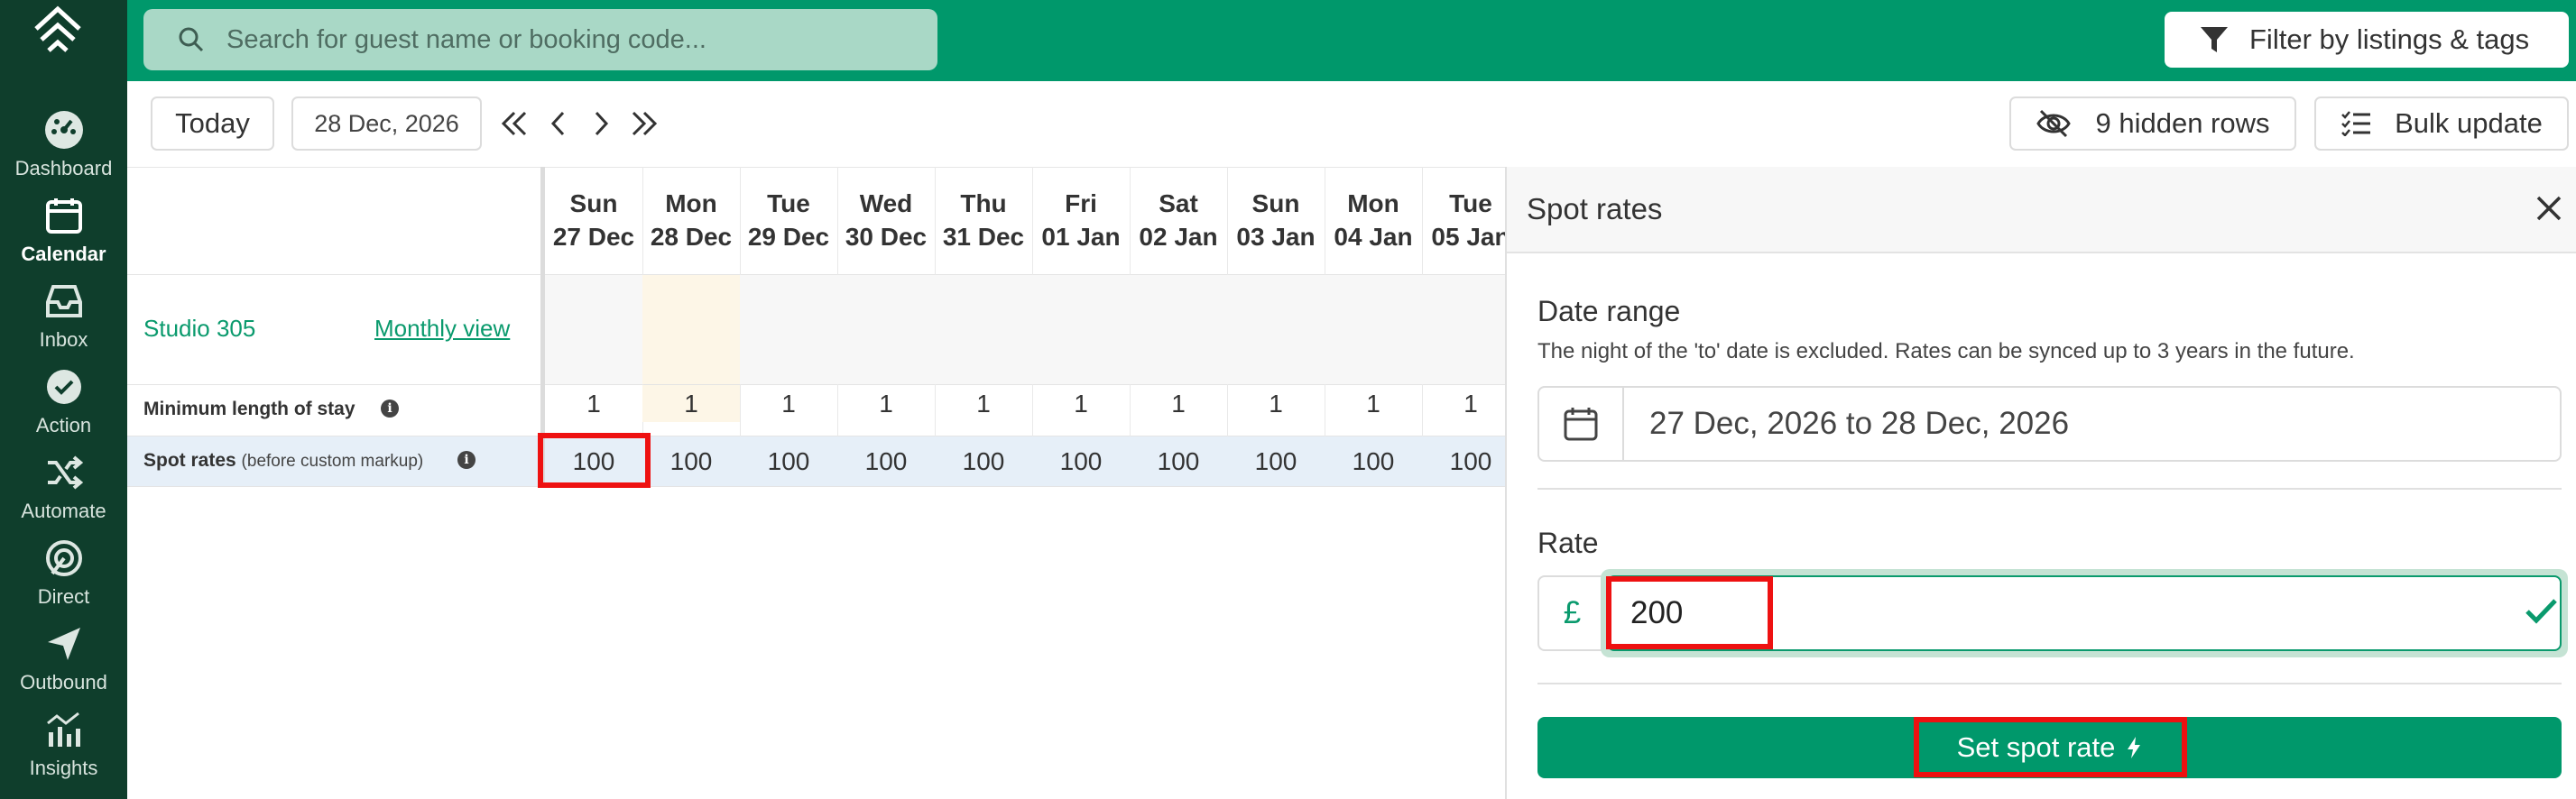 This screenshot has height=799, width=2576. I want to click on sidebar-item-insights: Insights, so click(63, 743).